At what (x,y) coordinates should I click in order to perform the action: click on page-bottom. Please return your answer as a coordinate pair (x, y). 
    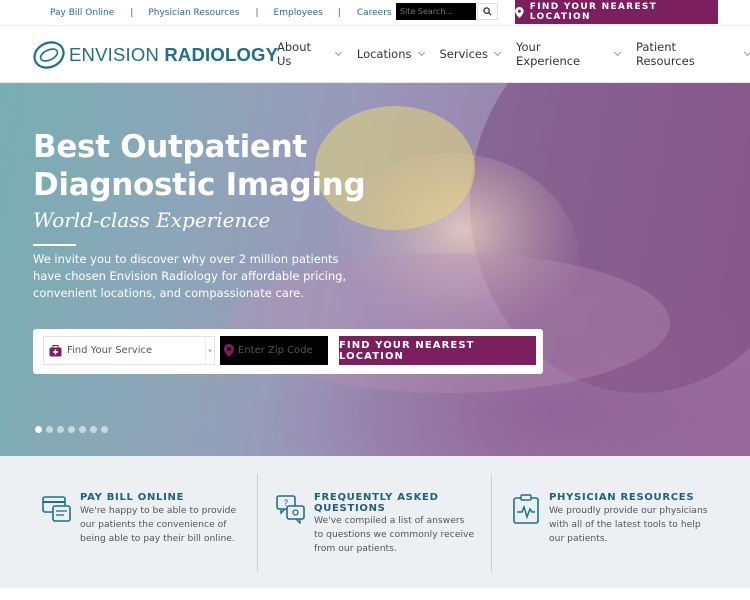
    Looking at the image, I should click on (375, 594).